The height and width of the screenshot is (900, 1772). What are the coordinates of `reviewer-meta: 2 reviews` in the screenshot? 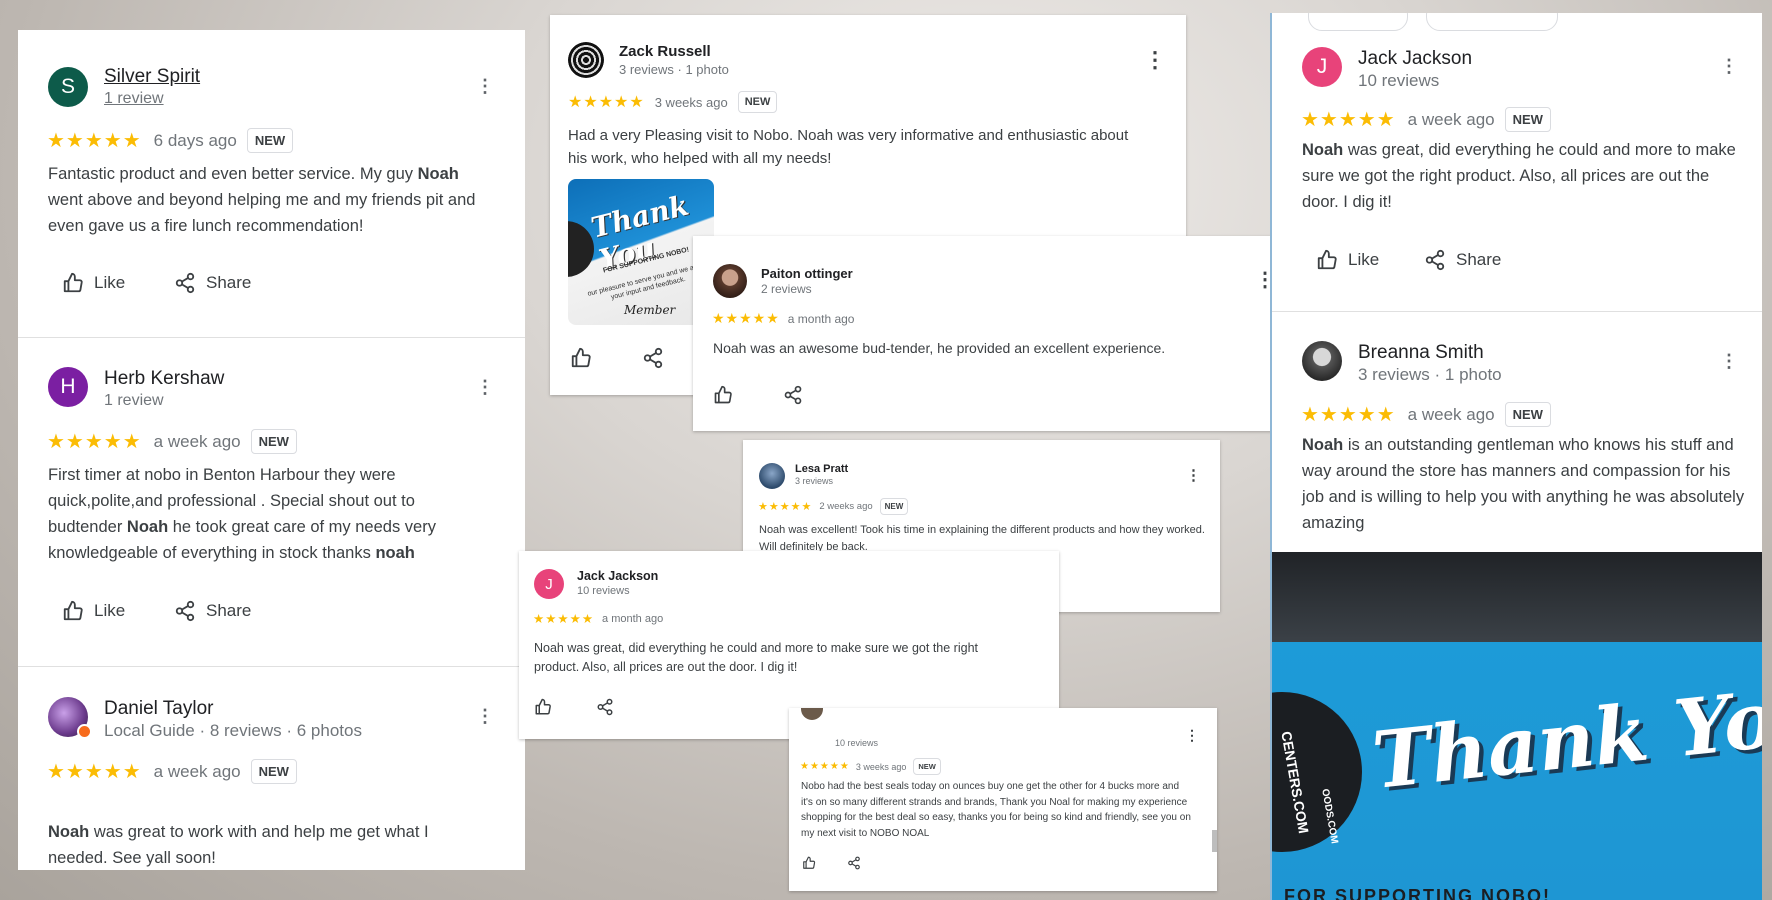 It's located at (786, 289).